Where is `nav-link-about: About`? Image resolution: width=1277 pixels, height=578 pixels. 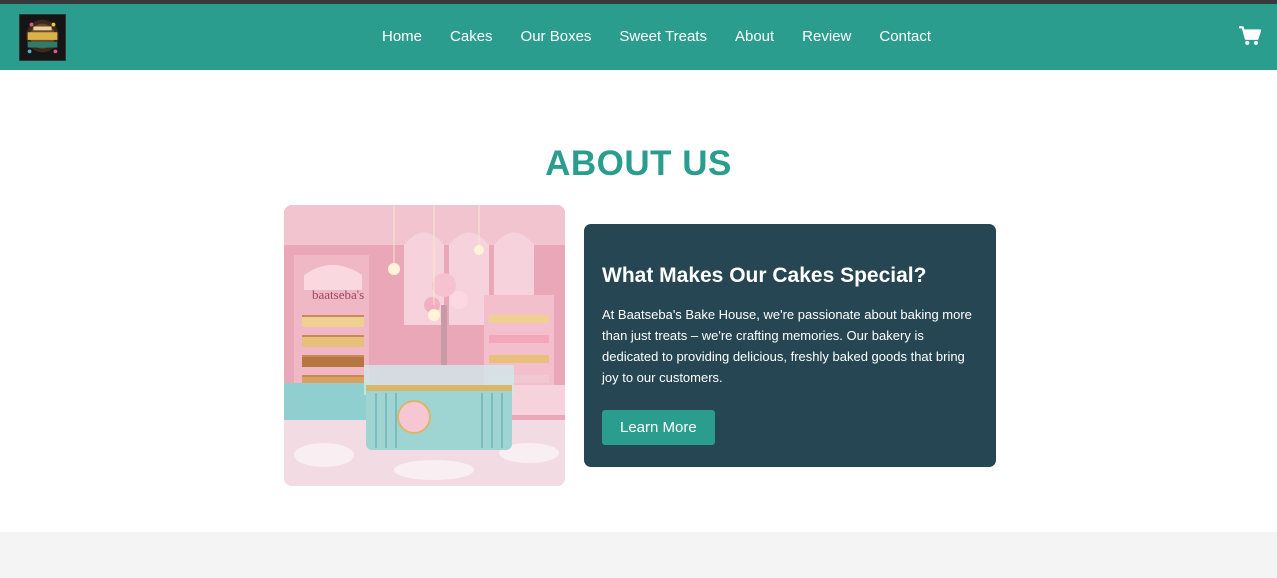 nav-link-about: About is located at coordinates (754, 37).